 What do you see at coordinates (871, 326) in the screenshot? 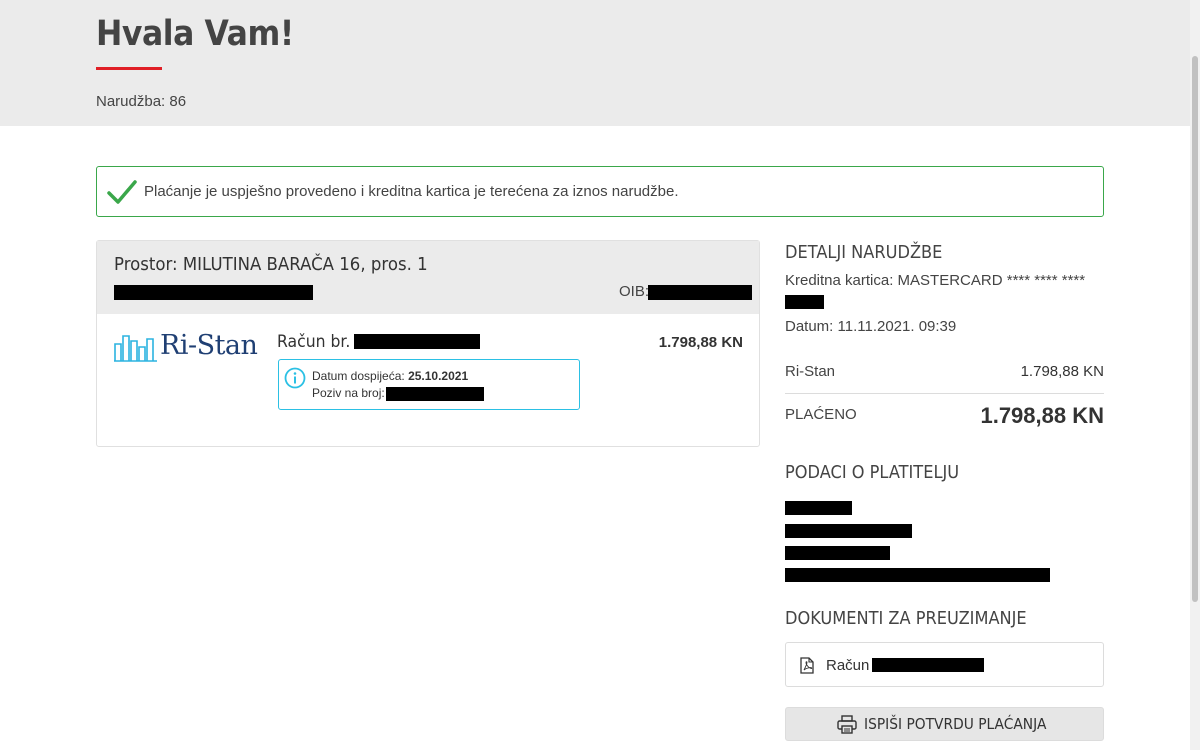
I see `payment-date-line: Datum: 11.11.2021. 09:39` at bounding box center [871, 326].